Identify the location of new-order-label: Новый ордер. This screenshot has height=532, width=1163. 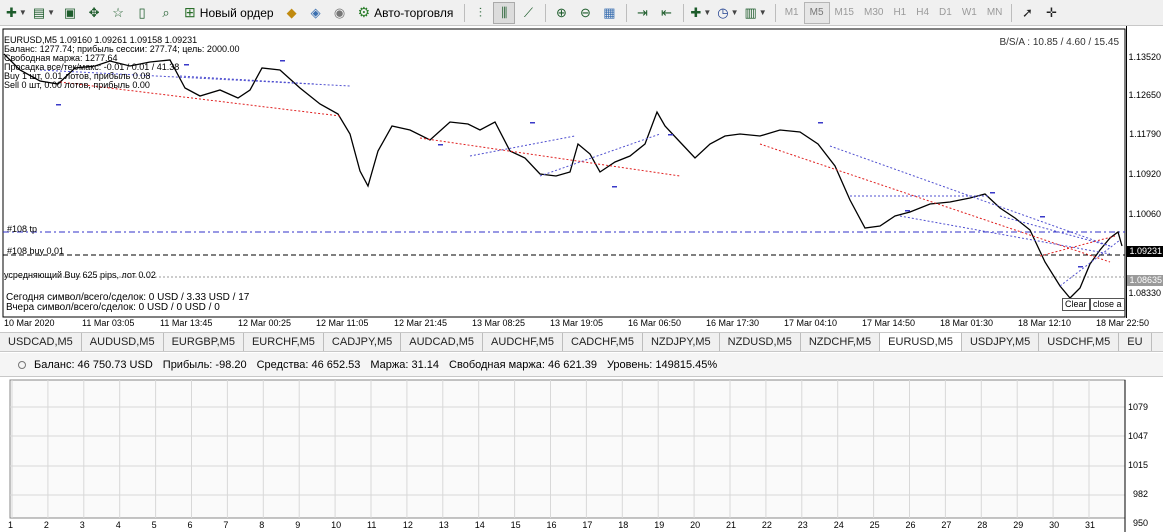
(236, 12).